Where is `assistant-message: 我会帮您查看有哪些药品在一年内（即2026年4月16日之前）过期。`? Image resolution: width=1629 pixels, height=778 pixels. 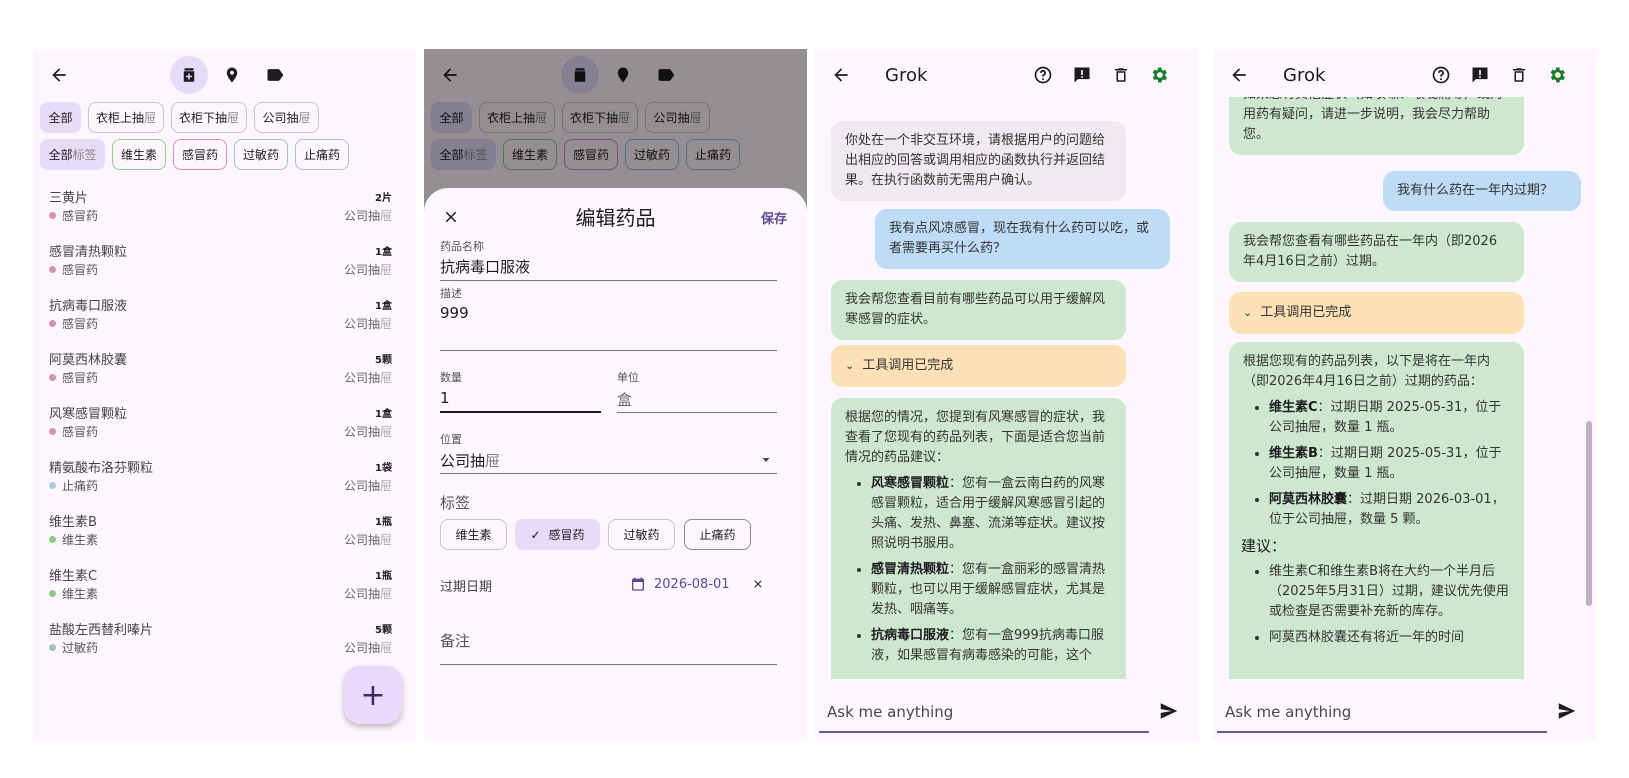 assistant-message: 我会帮您查看有哪些药品在一年内（即2026年4月16日之前）过期。 is located at coordinates (1376, 252).